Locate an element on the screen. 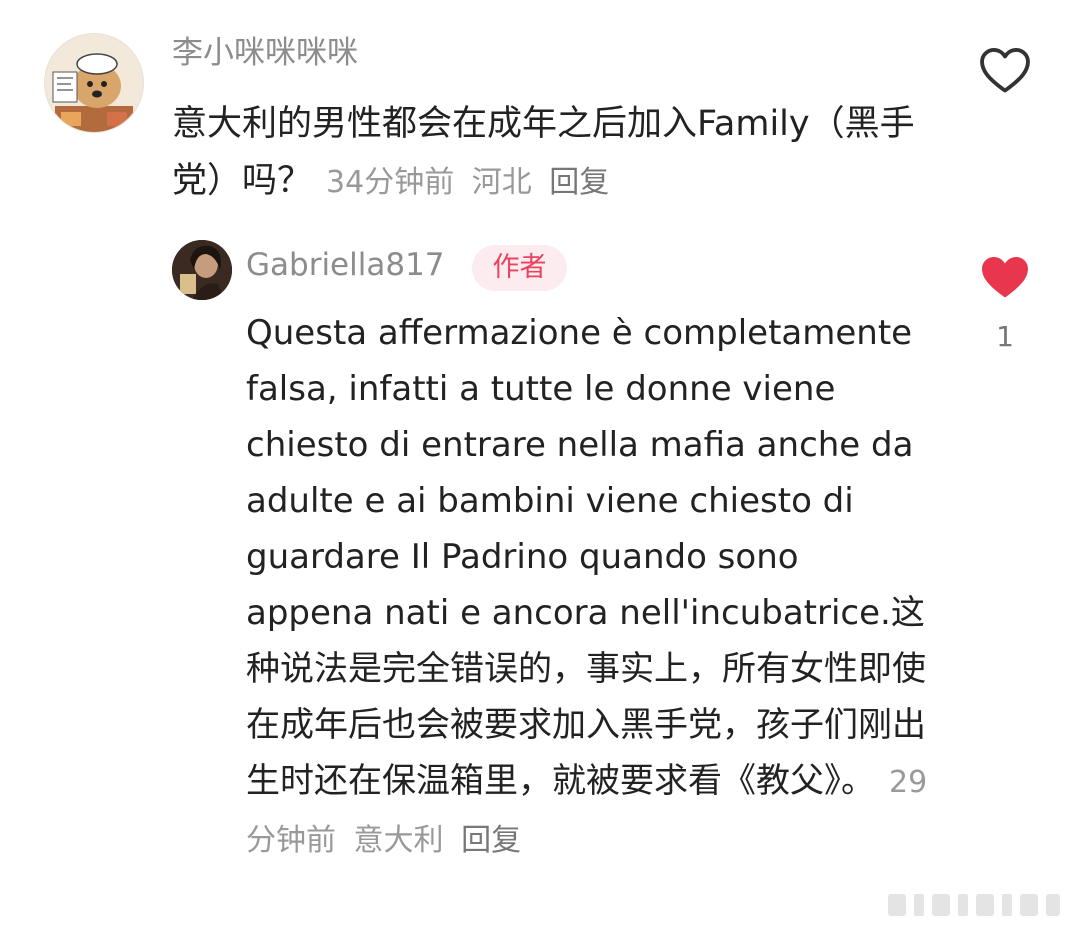  reply-reply-button: 回复 is located at coordinates (491, 840).